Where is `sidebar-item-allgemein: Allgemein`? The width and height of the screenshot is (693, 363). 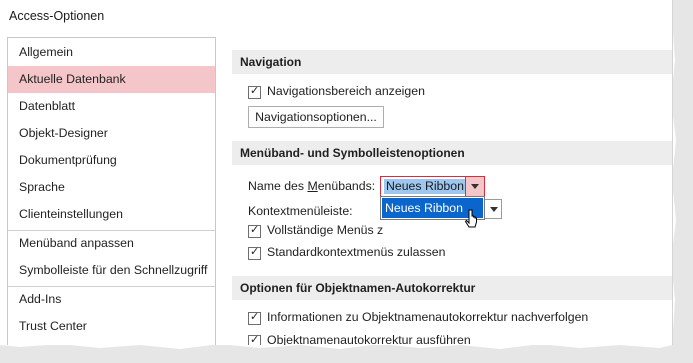
sidebar-item-allgemein: Allgemein is located at coordinates (111, 52).